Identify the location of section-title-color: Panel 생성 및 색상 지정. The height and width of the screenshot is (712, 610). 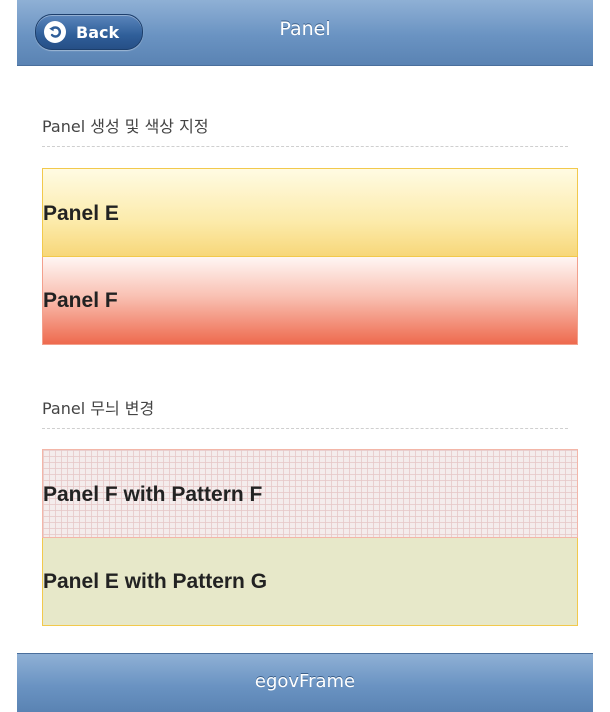
(125, 126).